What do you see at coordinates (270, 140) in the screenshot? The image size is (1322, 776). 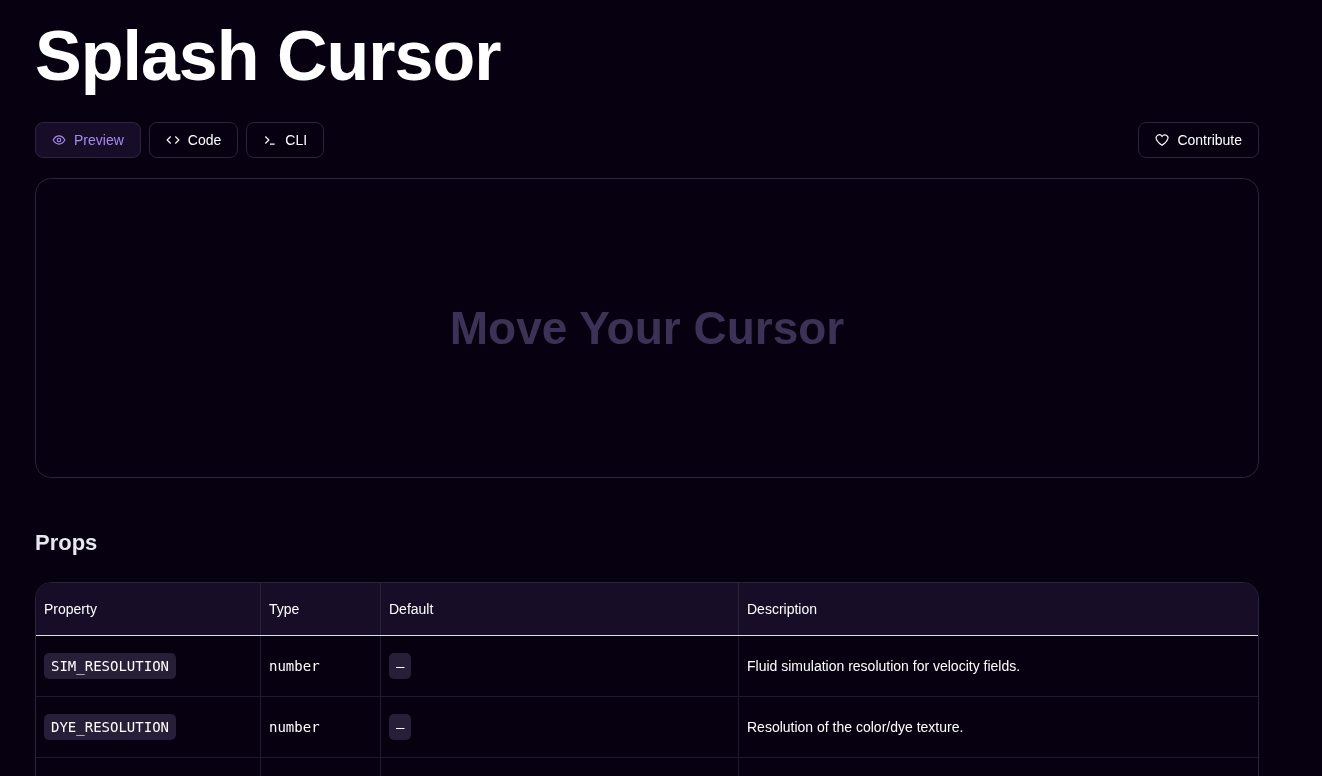 I see `terminal-icon` at bounding box center [270, 140].